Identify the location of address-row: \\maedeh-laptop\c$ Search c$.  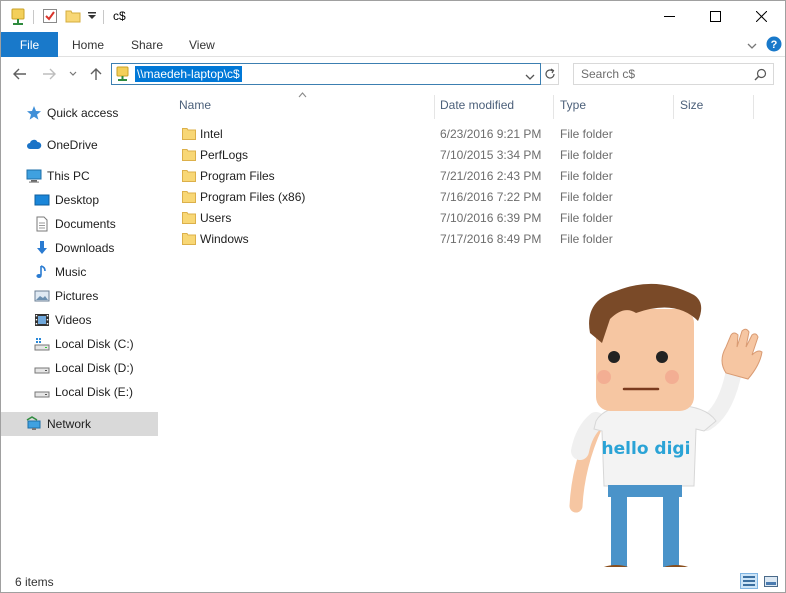
(393, 75).